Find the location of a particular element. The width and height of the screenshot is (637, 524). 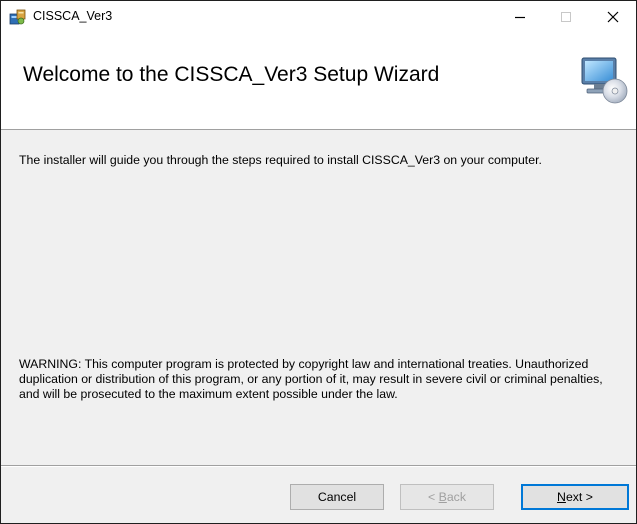

maximize-button is located at coordinates (566, 17).